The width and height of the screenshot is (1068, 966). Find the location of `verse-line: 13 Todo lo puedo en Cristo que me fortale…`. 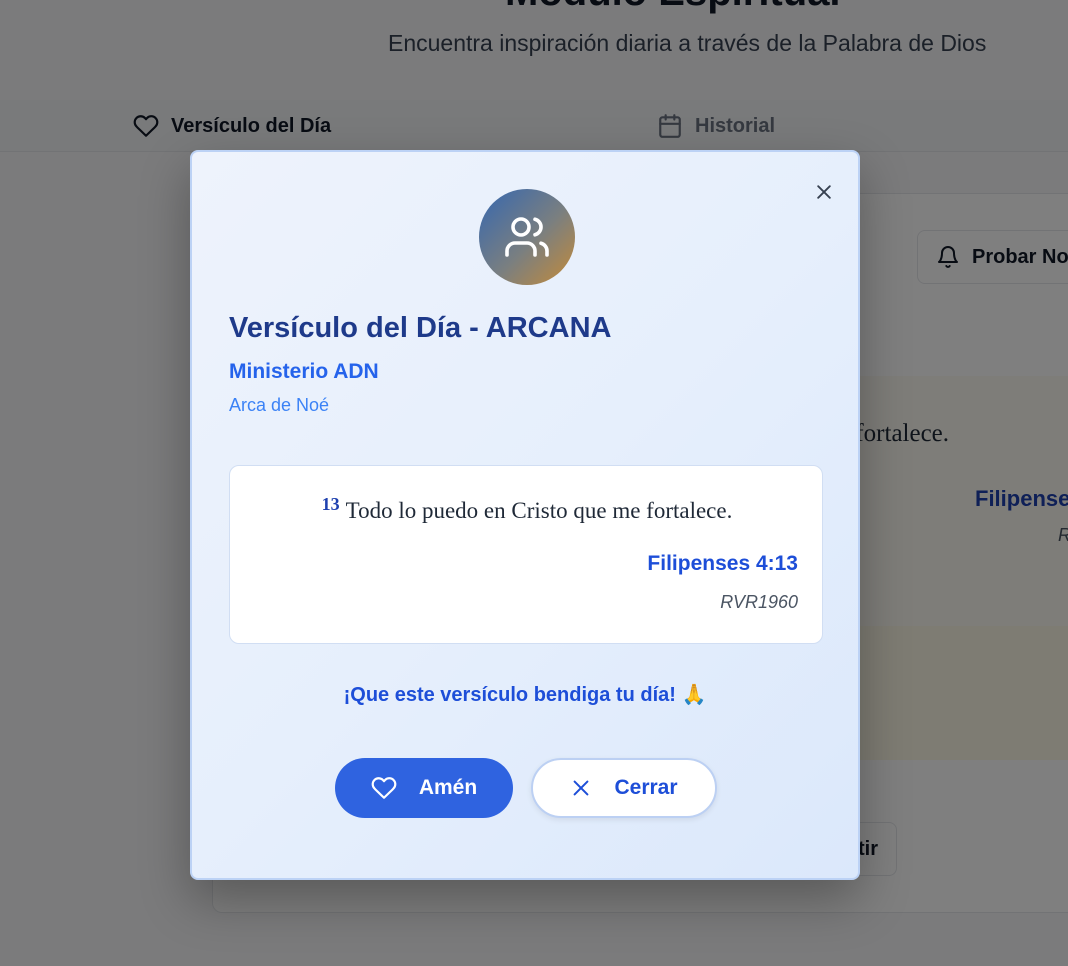

verse-line: 13 Todo lo puedo en Cristo que me fortale… is located at coordinates (527, 509).